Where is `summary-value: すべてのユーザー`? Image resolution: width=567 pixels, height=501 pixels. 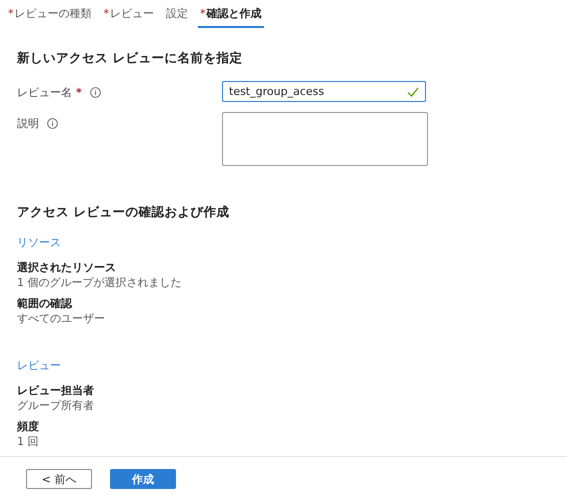 summary-value: すべてのユーザー is located at coordinates (61, 318).